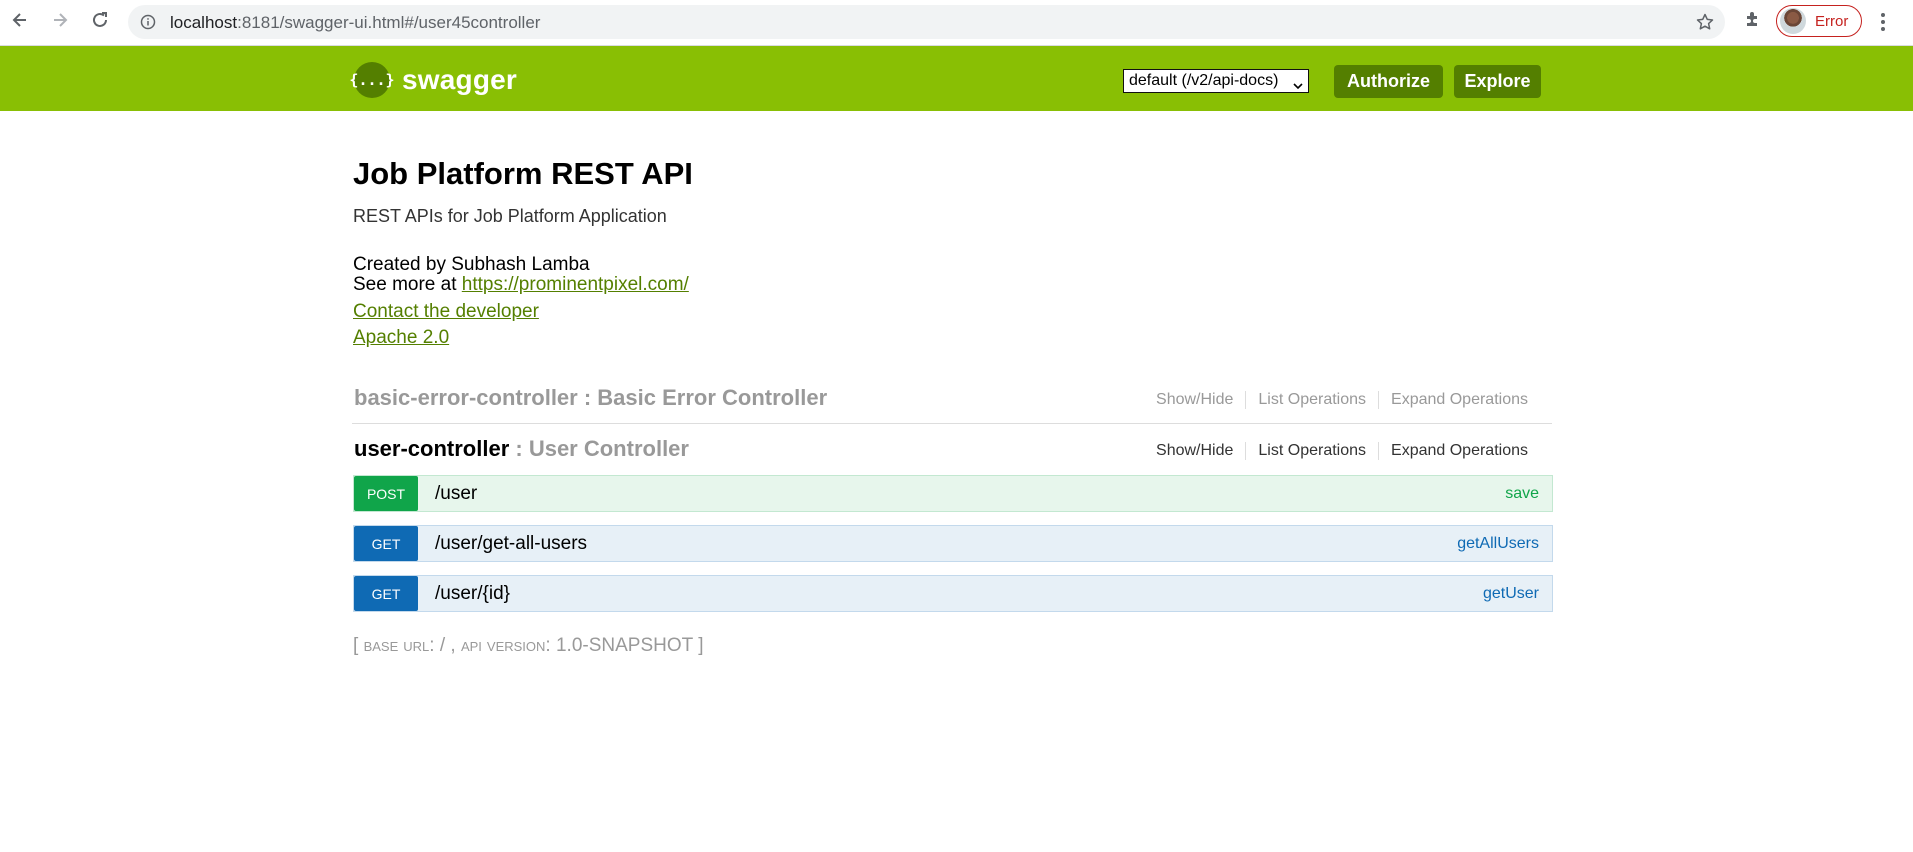 The image size is (1913, 852). Describe the element at coordinates (1883, 24) in the screenshot. I see `more-menu-icon` at that location.